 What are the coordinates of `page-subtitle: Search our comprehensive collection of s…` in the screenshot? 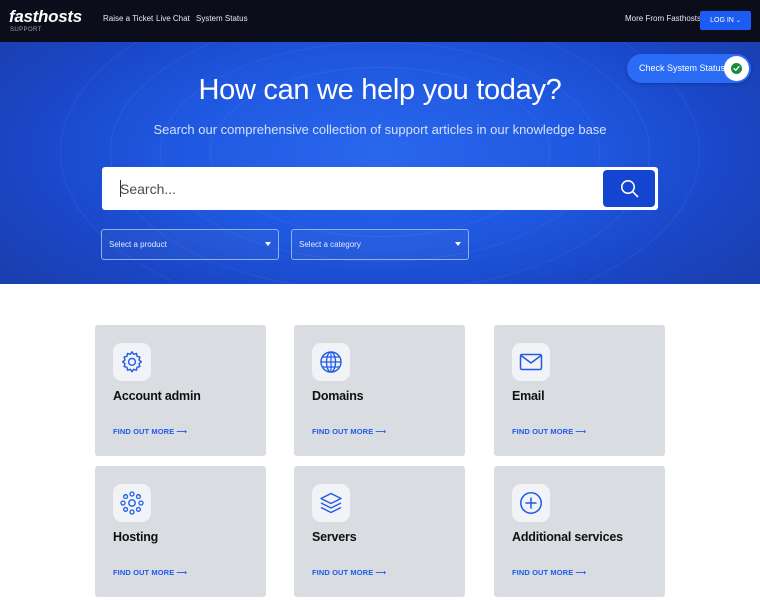 It's located at (380, 129).